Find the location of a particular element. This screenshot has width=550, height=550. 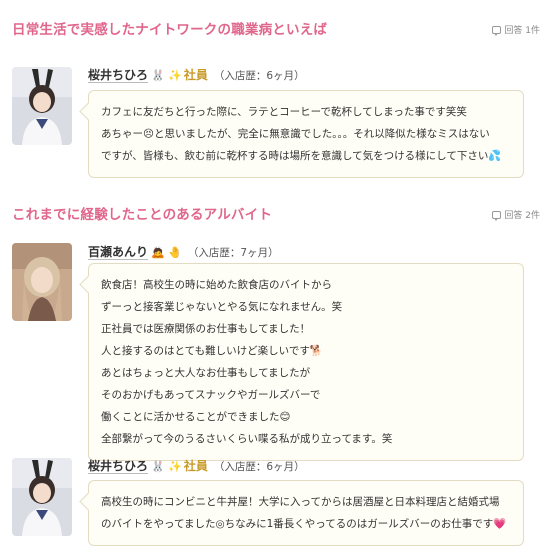

poster-name-row: 百瀬あんり 🙇 🤚 （入店歴：7ヶ月） is located at coordinates (183, 251).